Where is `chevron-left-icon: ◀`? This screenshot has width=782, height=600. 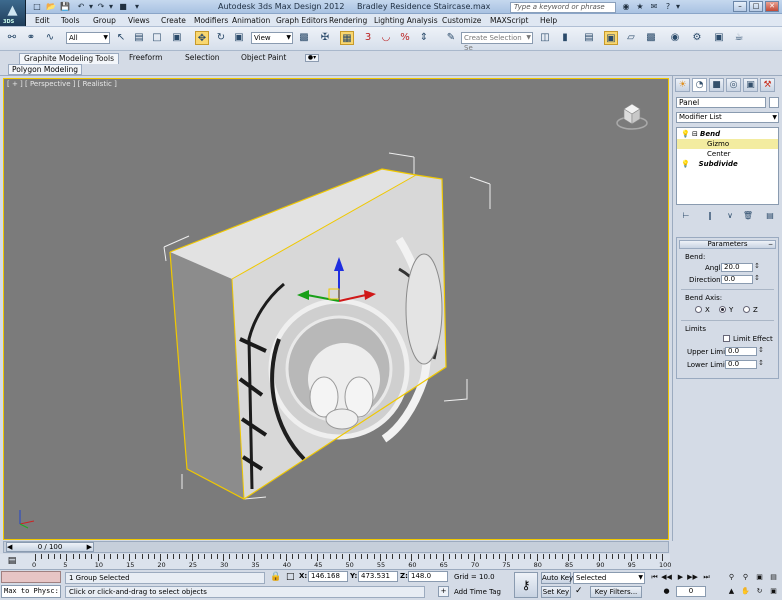
chevron-left-icon: ◀ is located at coordinates (9, 547).